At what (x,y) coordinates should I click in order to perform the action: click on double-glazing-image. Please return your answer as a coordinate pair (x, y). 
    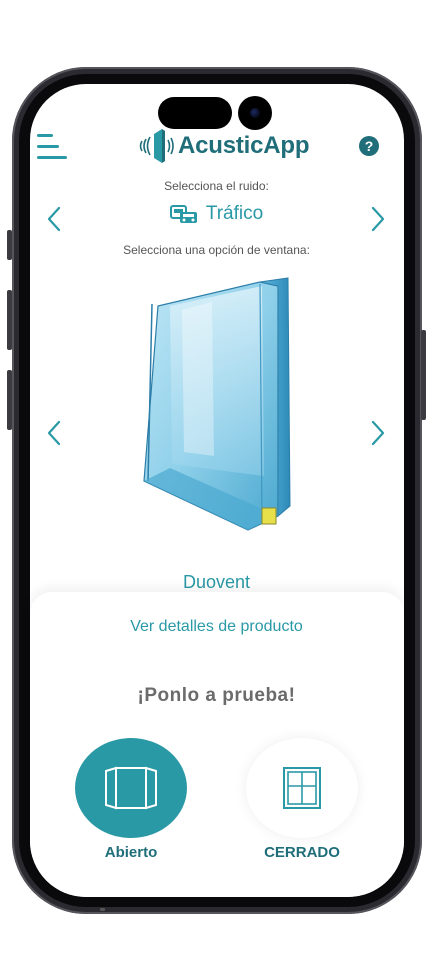
    Looking at the image, I should click on (217, 404).